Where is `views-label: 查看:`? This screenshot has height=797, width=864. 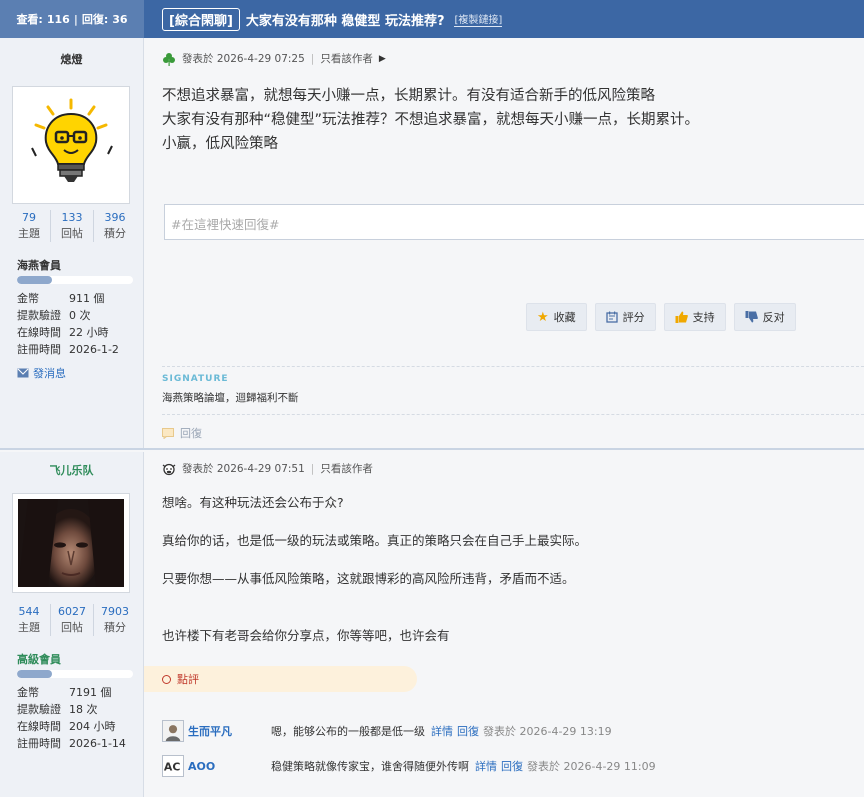 views-label: 查看: is located at coordinates (29, 19).